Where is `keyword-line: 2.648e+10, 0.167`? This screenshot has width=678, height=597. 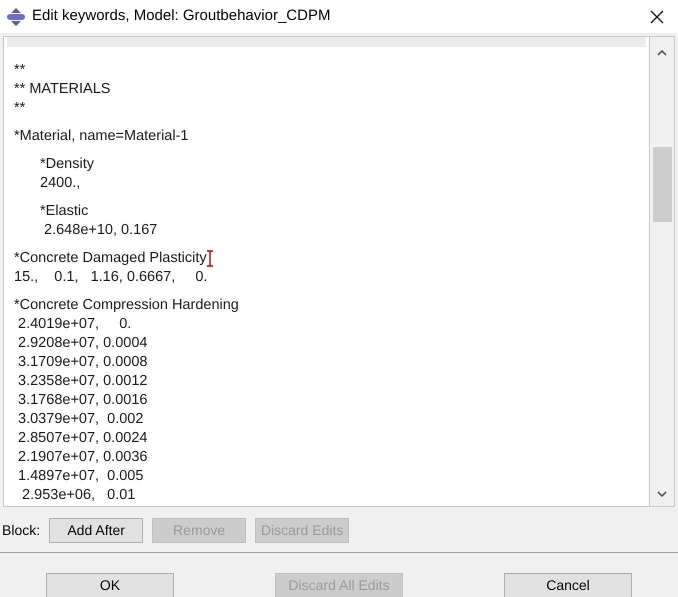
keyword-line: 2.648e+10, 0.167 is located at coordinates (100, 230).